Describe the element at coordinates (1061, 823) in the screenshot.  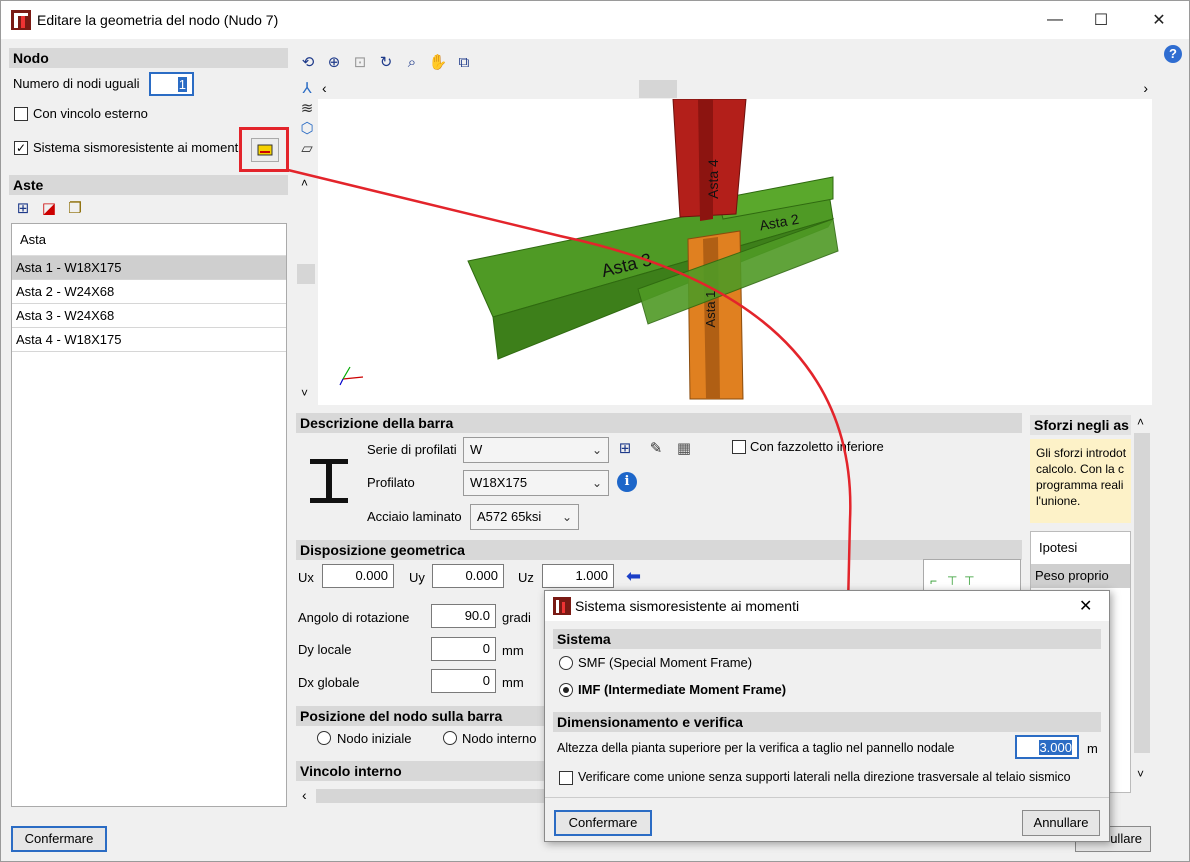
I see `dialog-annullare-button: Annullare` at that location.